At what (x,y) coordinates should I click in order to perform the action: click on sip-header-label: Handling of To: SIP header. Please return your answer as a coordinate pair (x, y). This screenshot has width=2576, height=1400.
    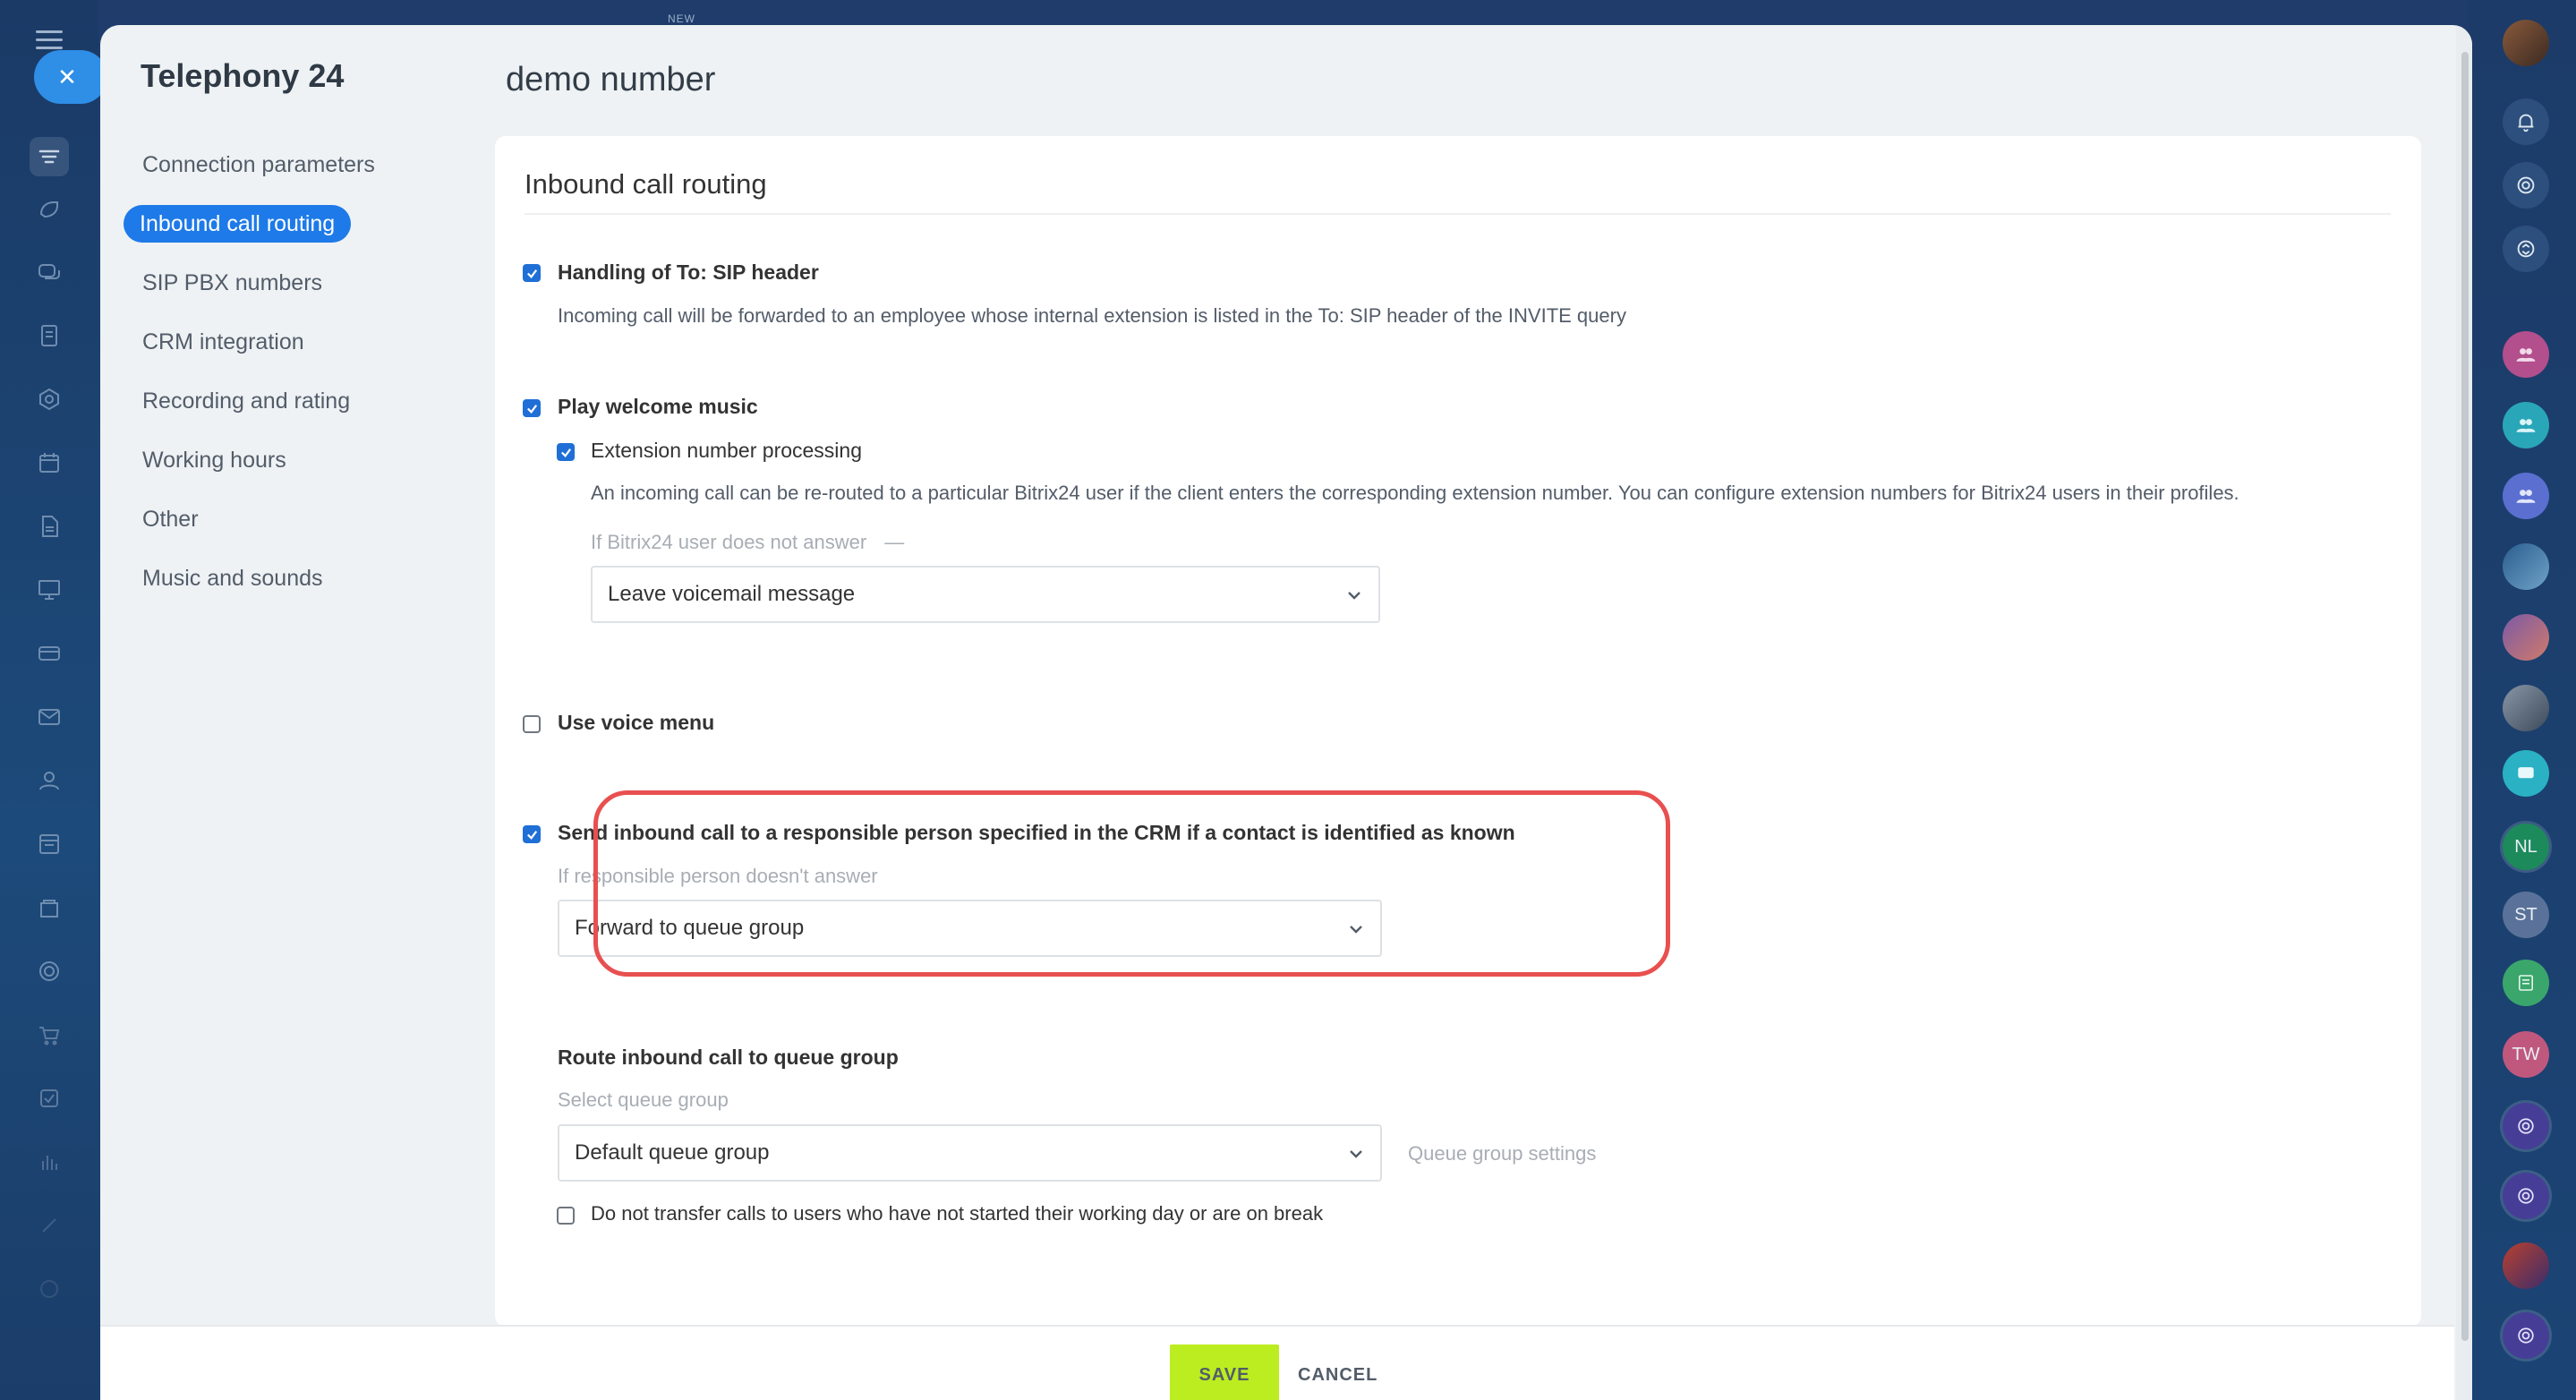
    Looking at the image, I should click on (688, 272).